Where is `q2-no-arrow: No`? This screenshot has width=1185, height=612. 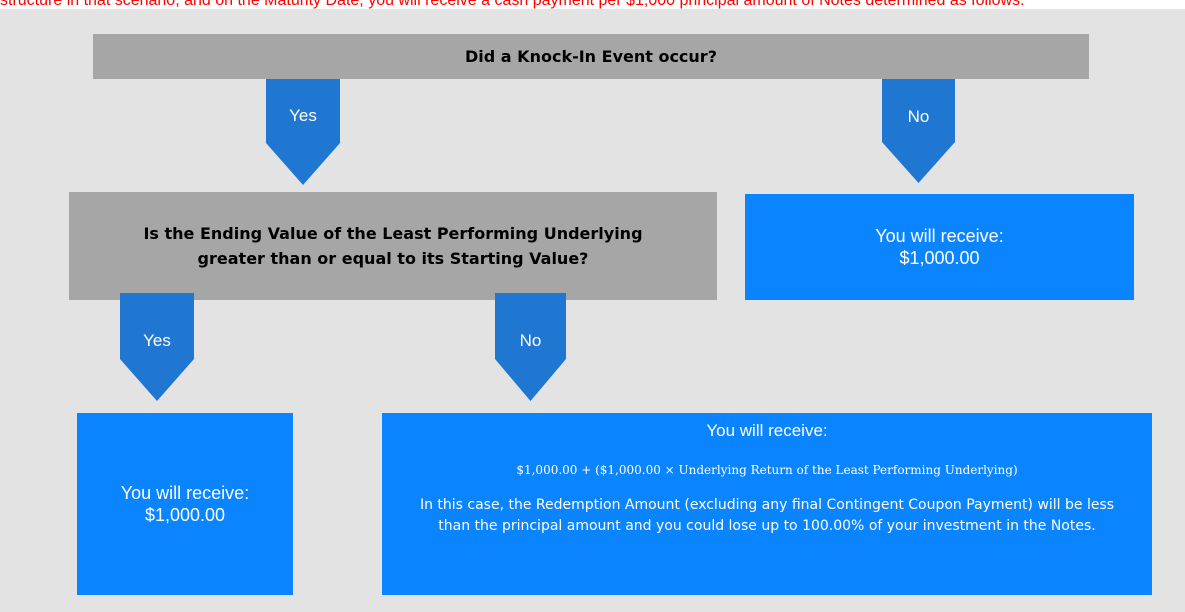
q2-no-arrow: No is located at coordinates (530, 347).